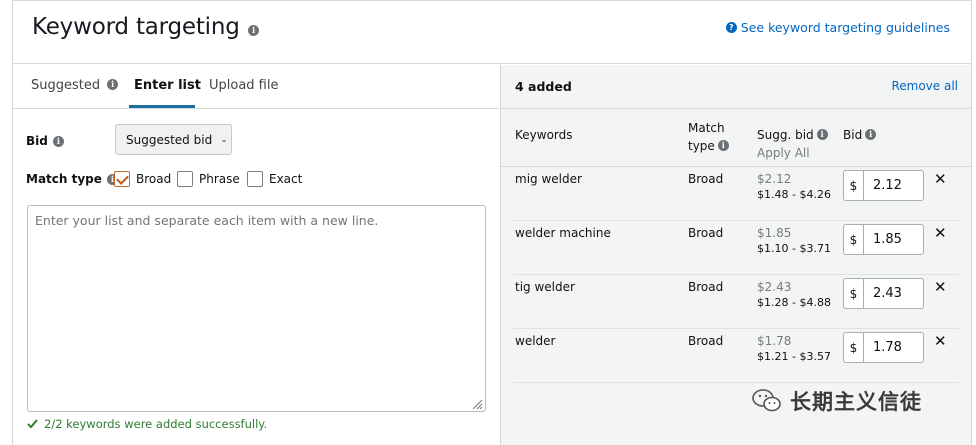 The image size is (976, 445). I want to click on column-header-match-line2: type, so click(701, 146).